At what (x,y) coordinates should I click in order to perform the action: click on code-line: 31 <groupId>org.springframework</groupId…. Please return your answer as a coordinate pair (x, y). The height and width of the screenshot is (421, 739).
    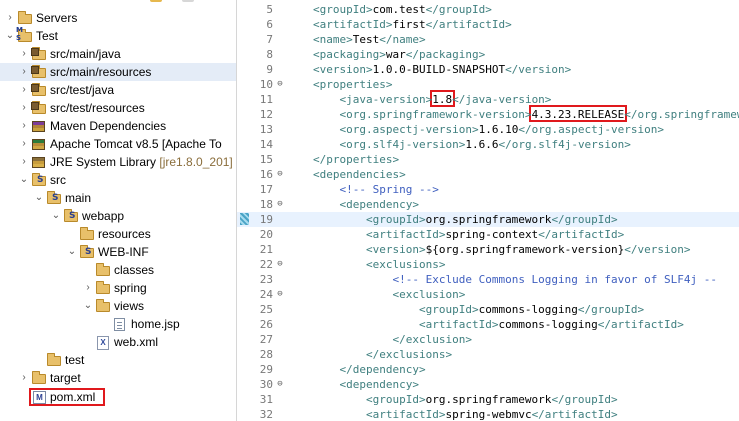
    Looking at the image, I should click on (488, 399).